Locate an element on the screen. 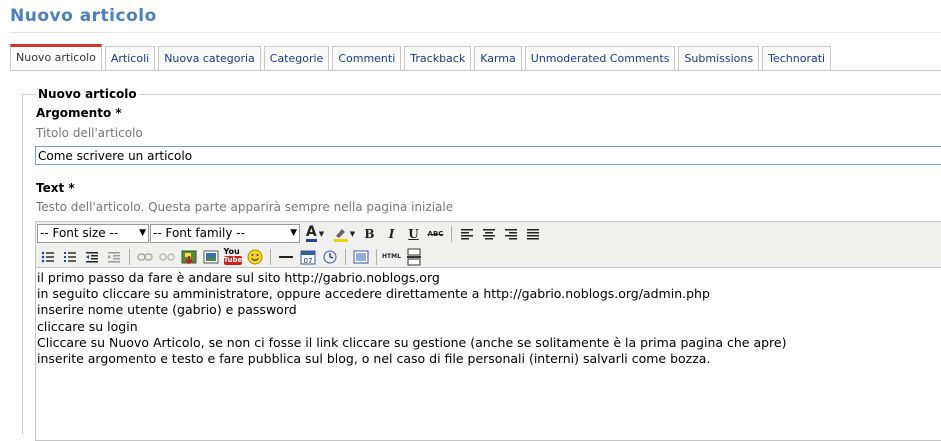 The width and height of the screenshot is (941, 441). strikethrough-icon: ABC is located at coordinates (435, 233).